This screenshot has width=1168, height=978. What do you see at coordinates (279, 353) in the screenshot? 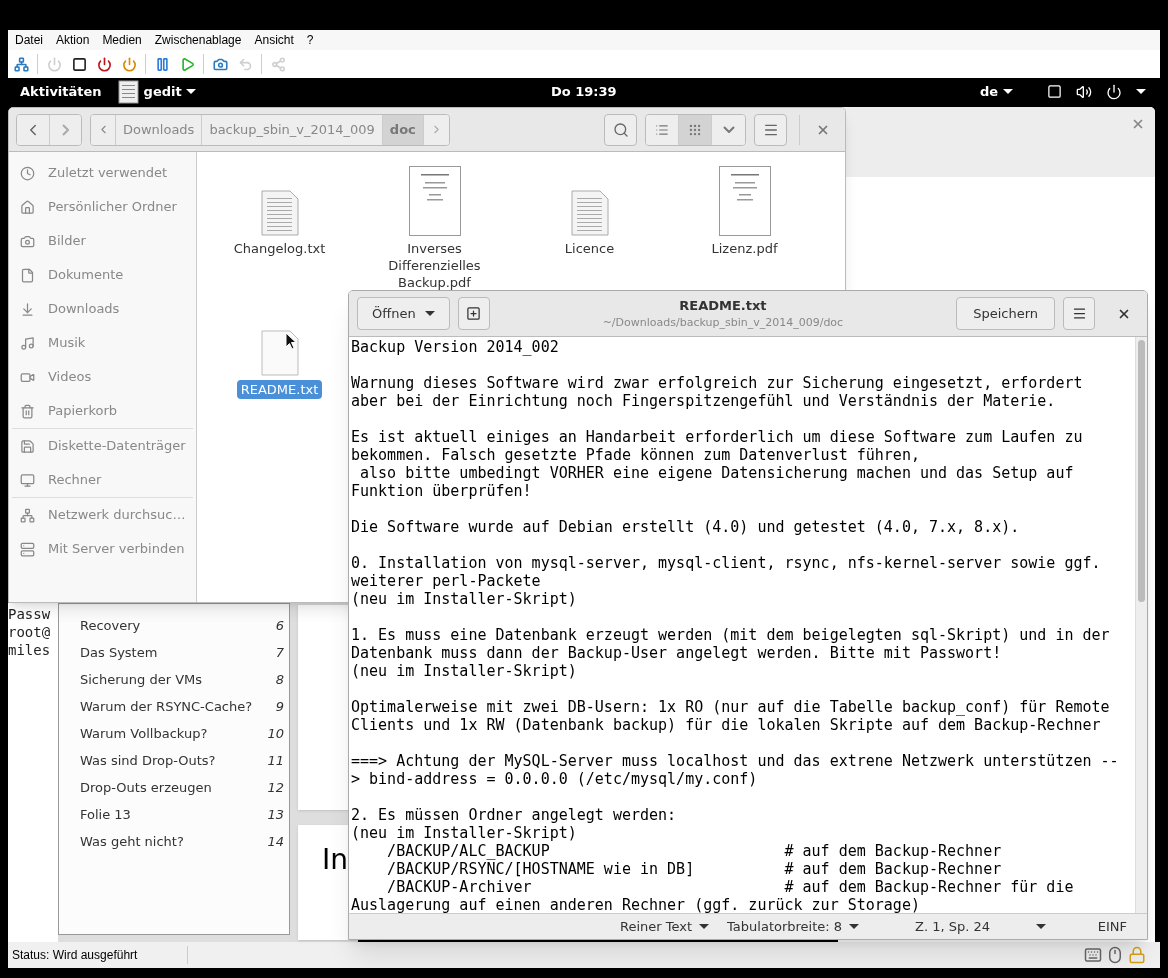
I see `blank-file-icon` at bounding box center [279, 353].